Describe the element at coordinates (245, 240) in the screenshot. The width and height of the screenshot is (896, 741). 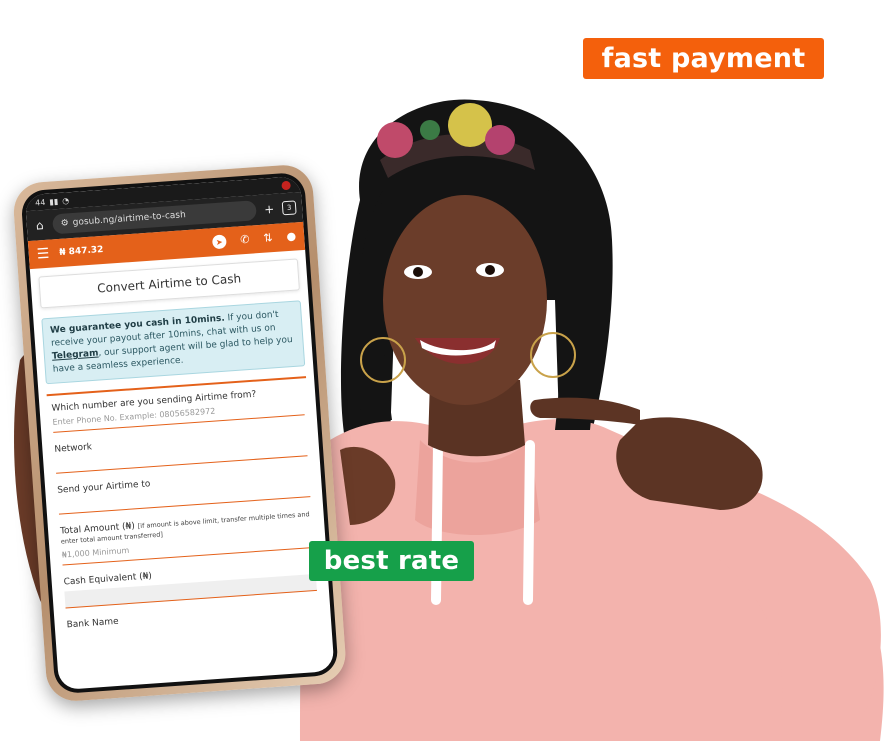
I see `phone-call-icon: ✆` at that location.